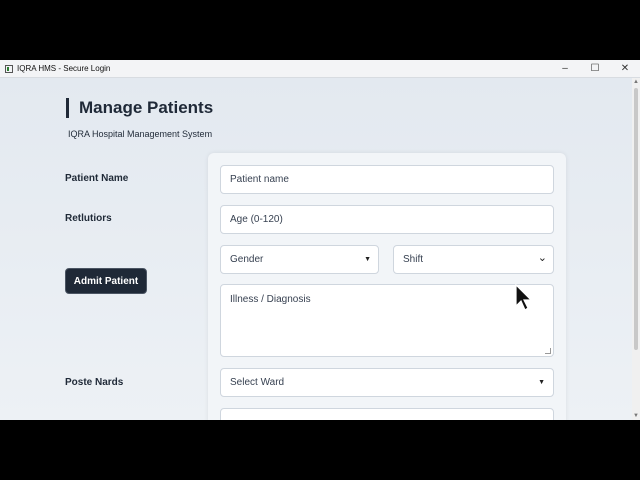  Describe the element at coordinates (595, 68) in the screenshot. I see `maximize-button: ☐` at that location.